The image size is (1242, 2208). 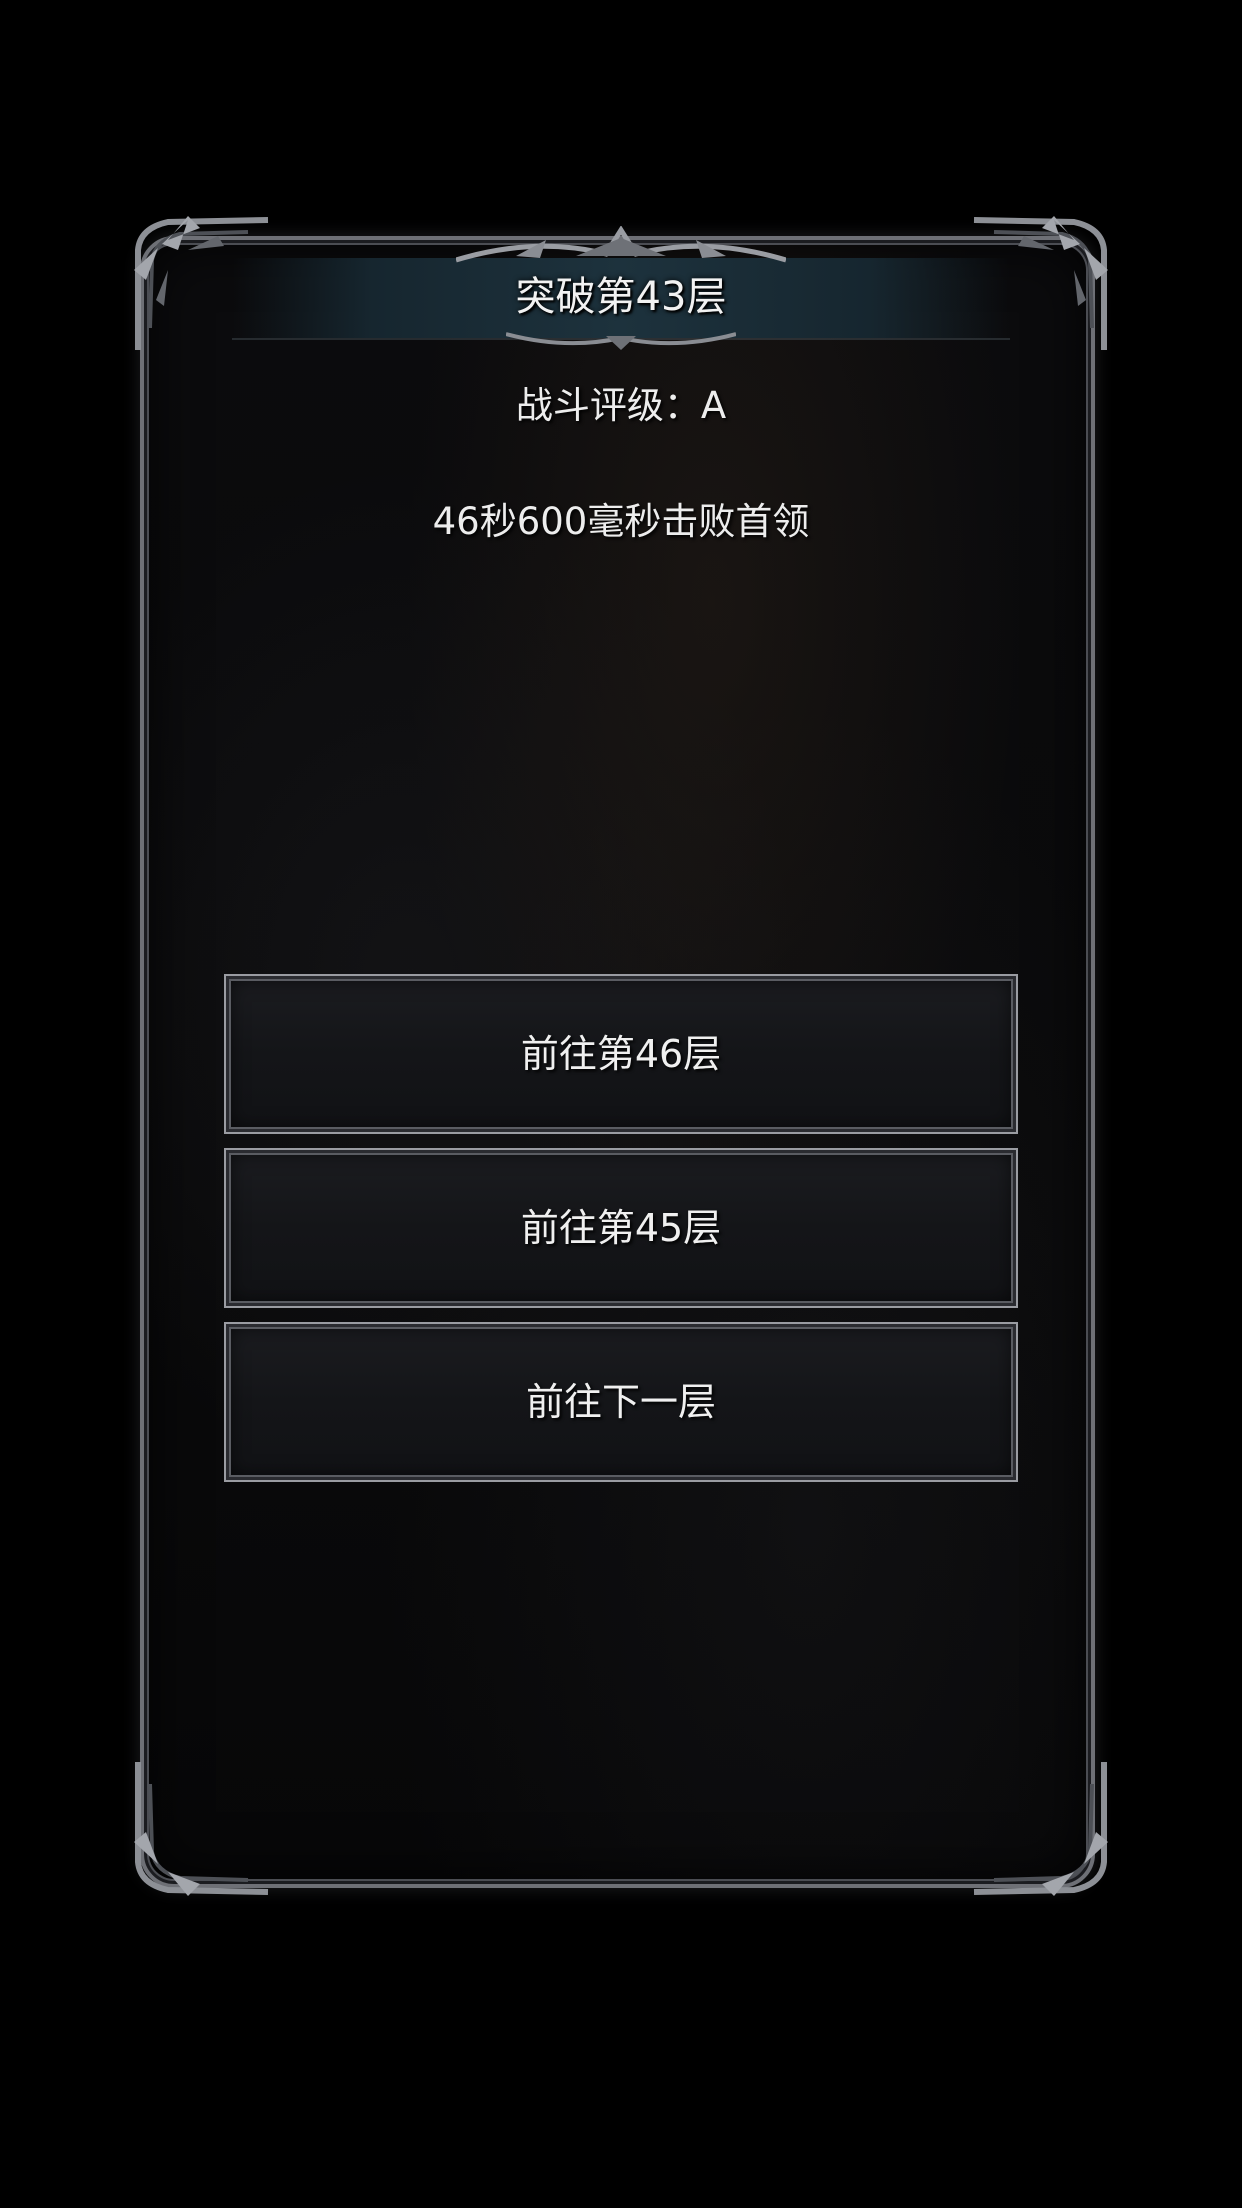 I want to click on title-crest-bottom-ornament, so click(x=621, y=341).